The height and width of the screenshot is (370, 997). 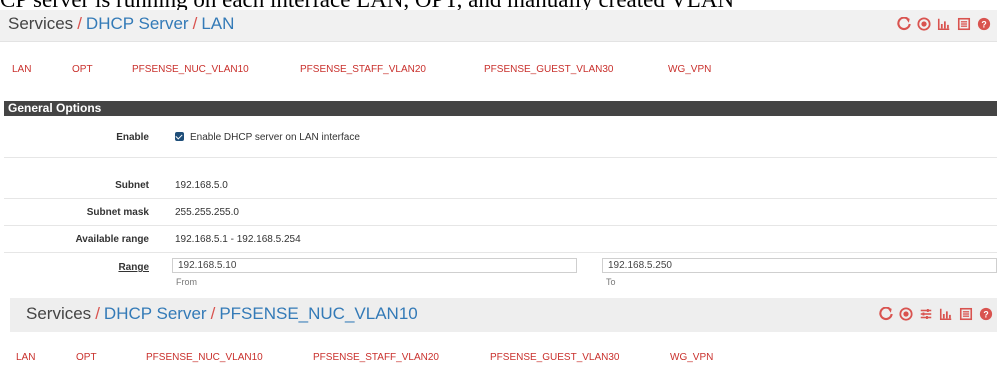 What do you see at coordinates (179, 136) in the screenshot?
I see `enable-checkbox` at bounding box center [179, 136].